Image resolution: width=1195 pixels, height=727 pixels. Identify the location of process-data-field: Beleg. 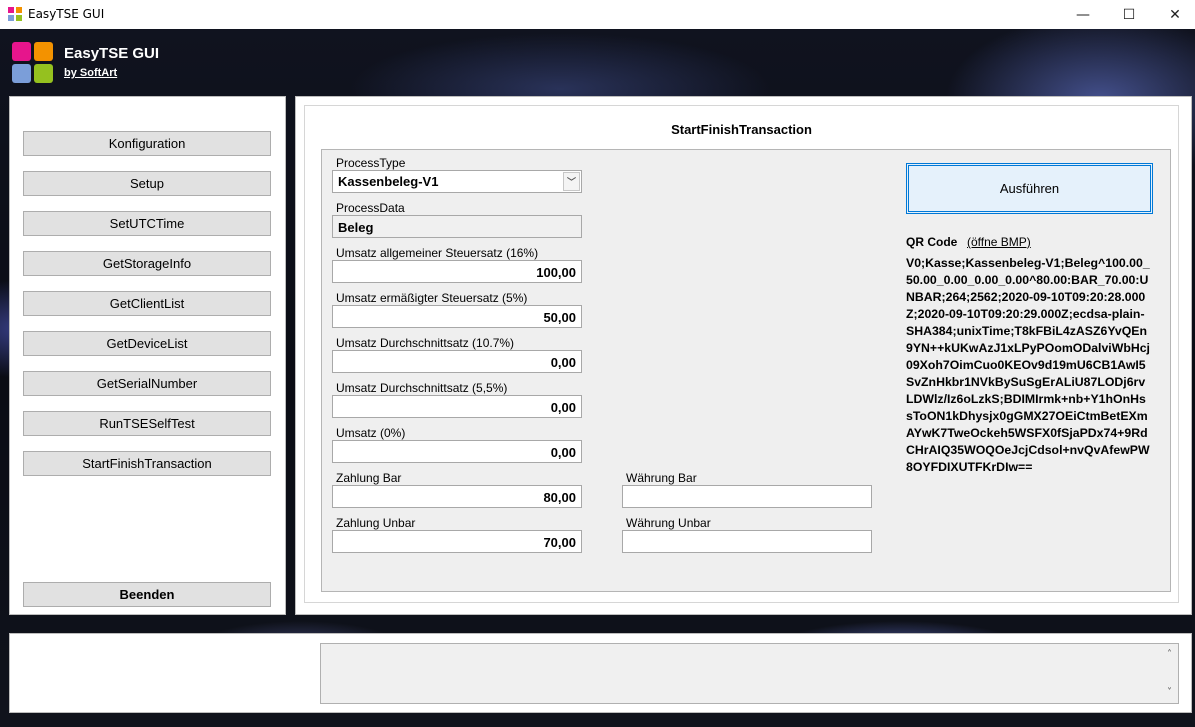
(457, 226).